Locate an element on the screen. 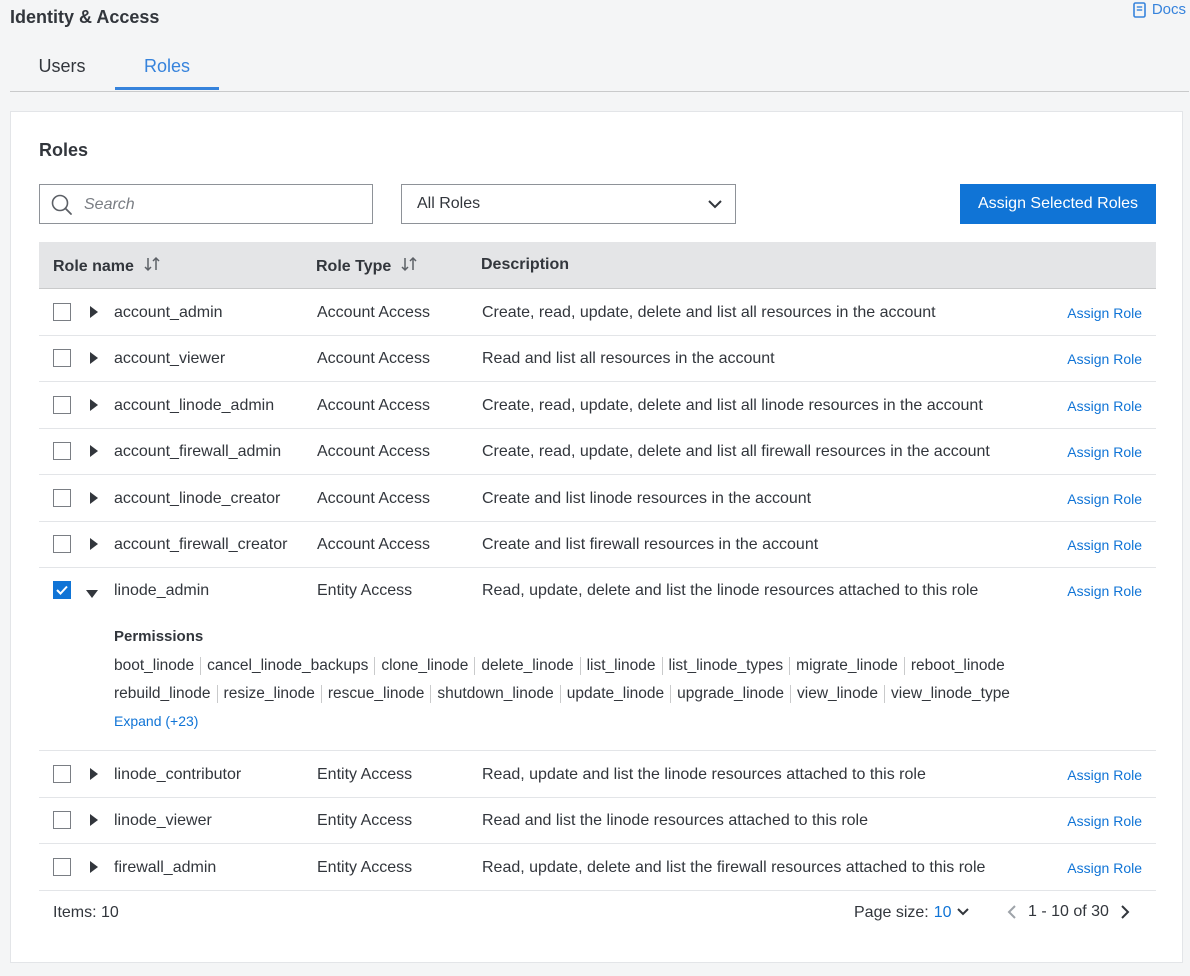 This screenshot has height=976, width=1190. page-size-control: Page size: 10 is located at coordinates (912, 913).